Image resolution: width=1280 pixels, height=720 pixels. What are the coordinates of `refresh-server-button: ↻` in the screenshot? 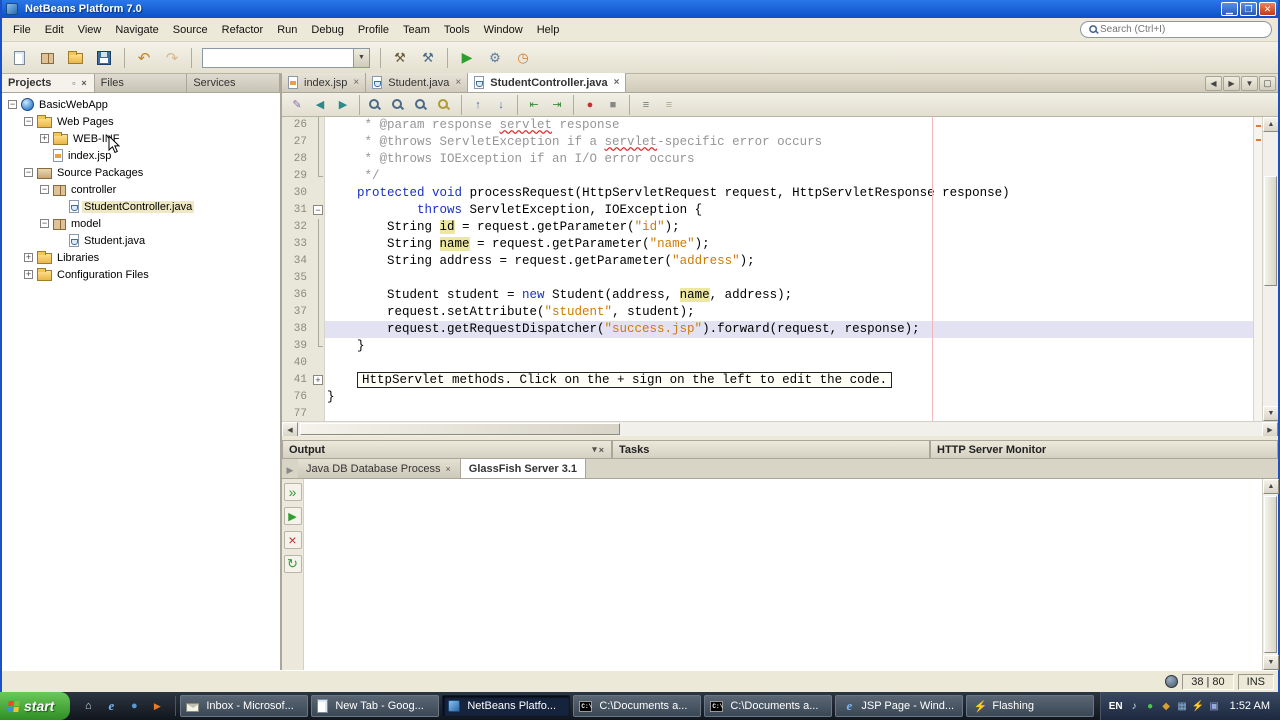 It's located at (292, 564).